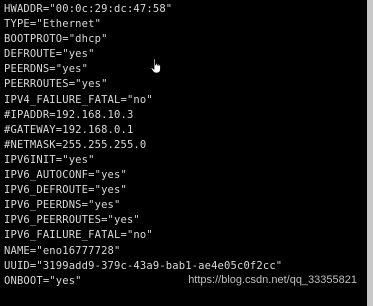 The width and height of the screenshot is (373, 306). Describe the element at coordinates (75, 144) in the screenshot. I see `config-line-netmask: #NETMASK=255.255.255.0` at that location.